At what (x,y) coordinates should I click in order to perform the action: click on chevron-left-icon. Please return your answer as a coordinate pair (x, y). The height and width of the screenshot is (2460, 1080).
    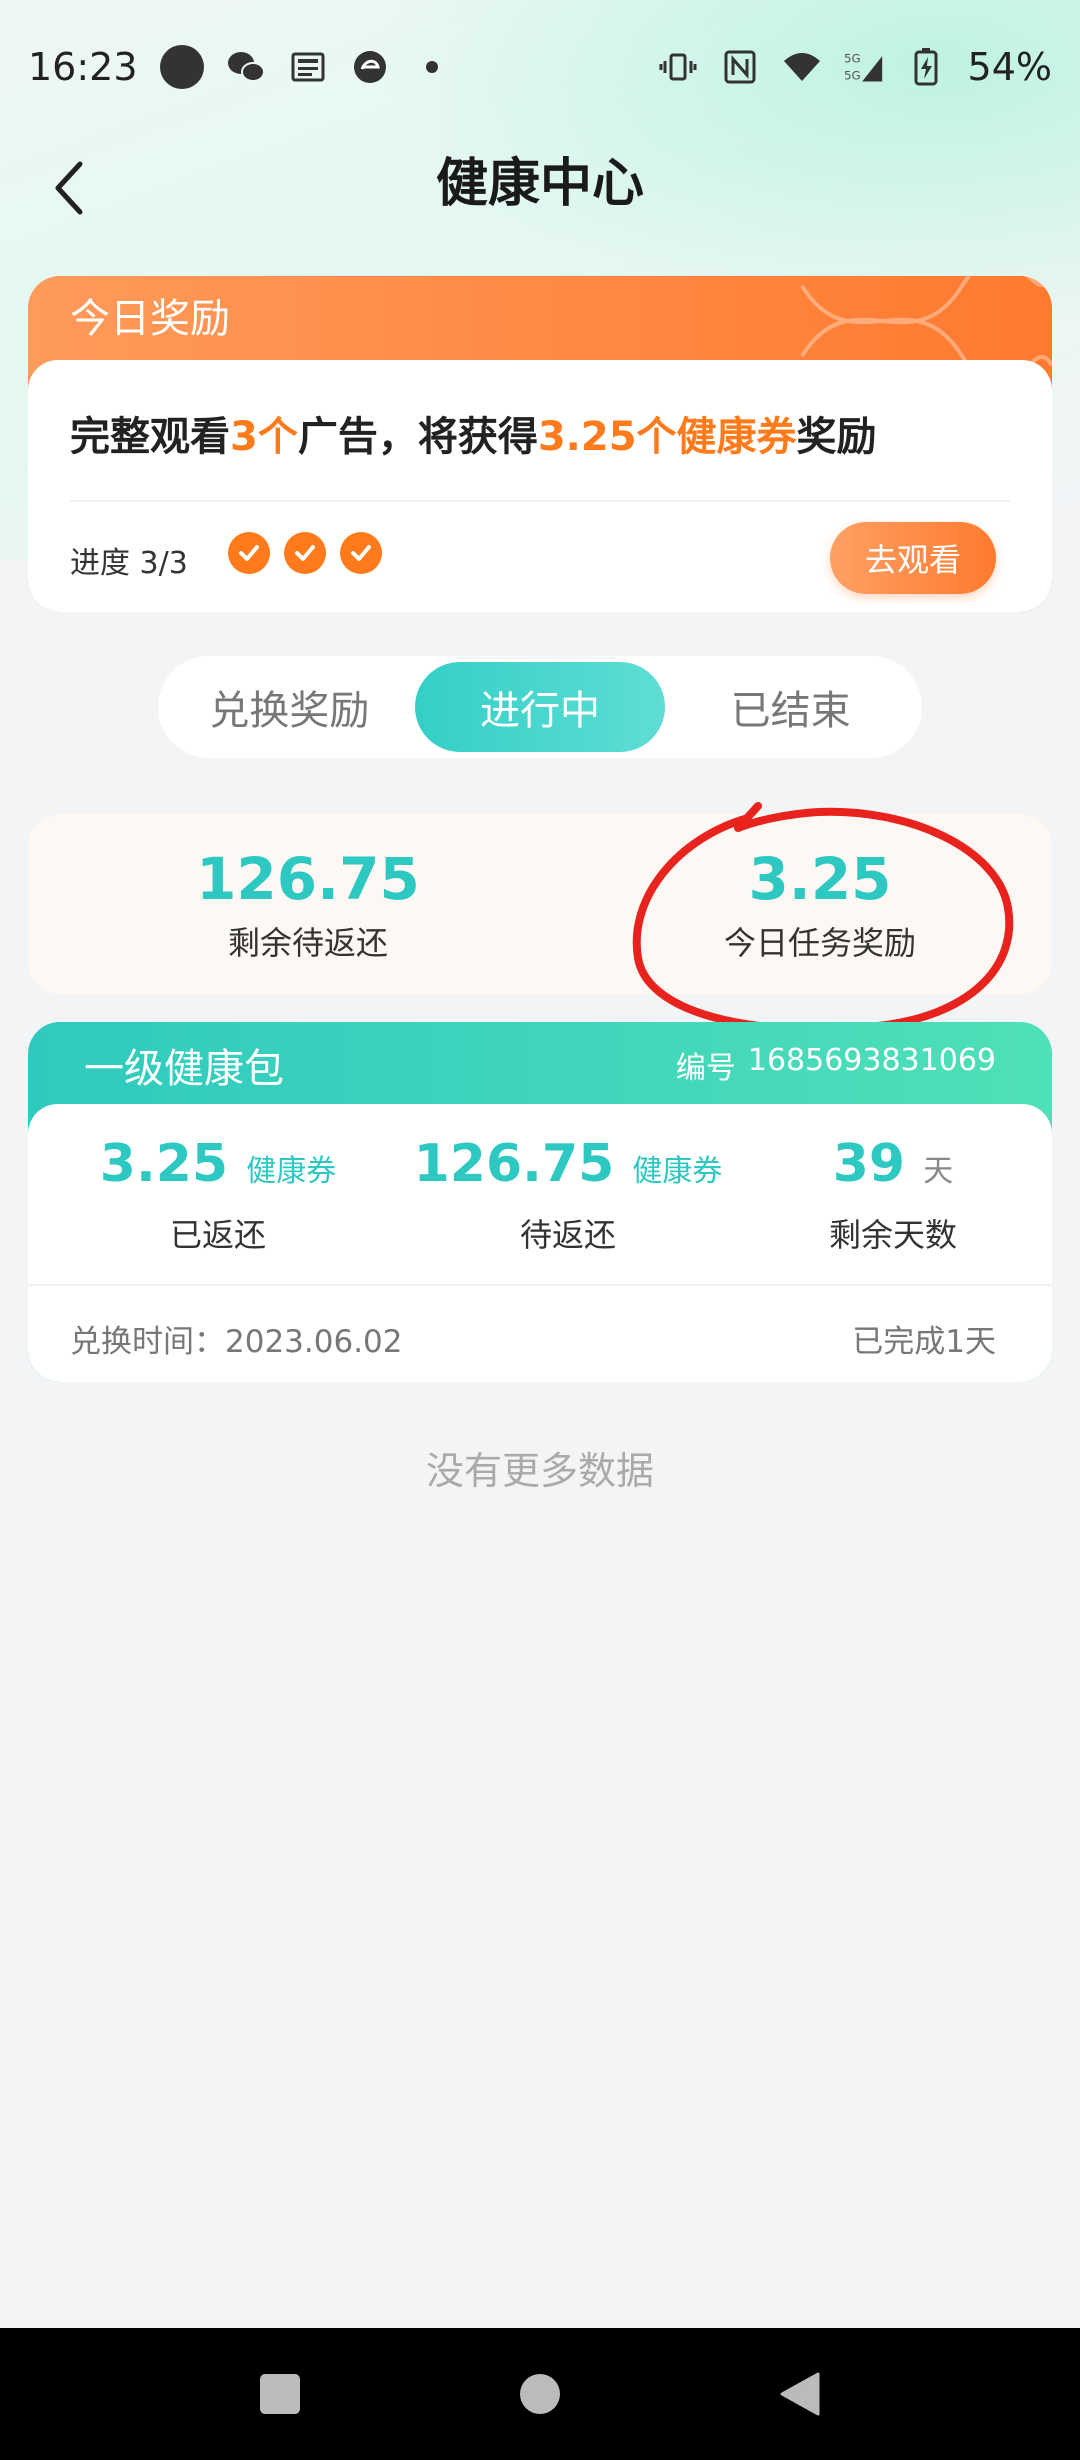
    Looking at the image, I should click on (69, 188).